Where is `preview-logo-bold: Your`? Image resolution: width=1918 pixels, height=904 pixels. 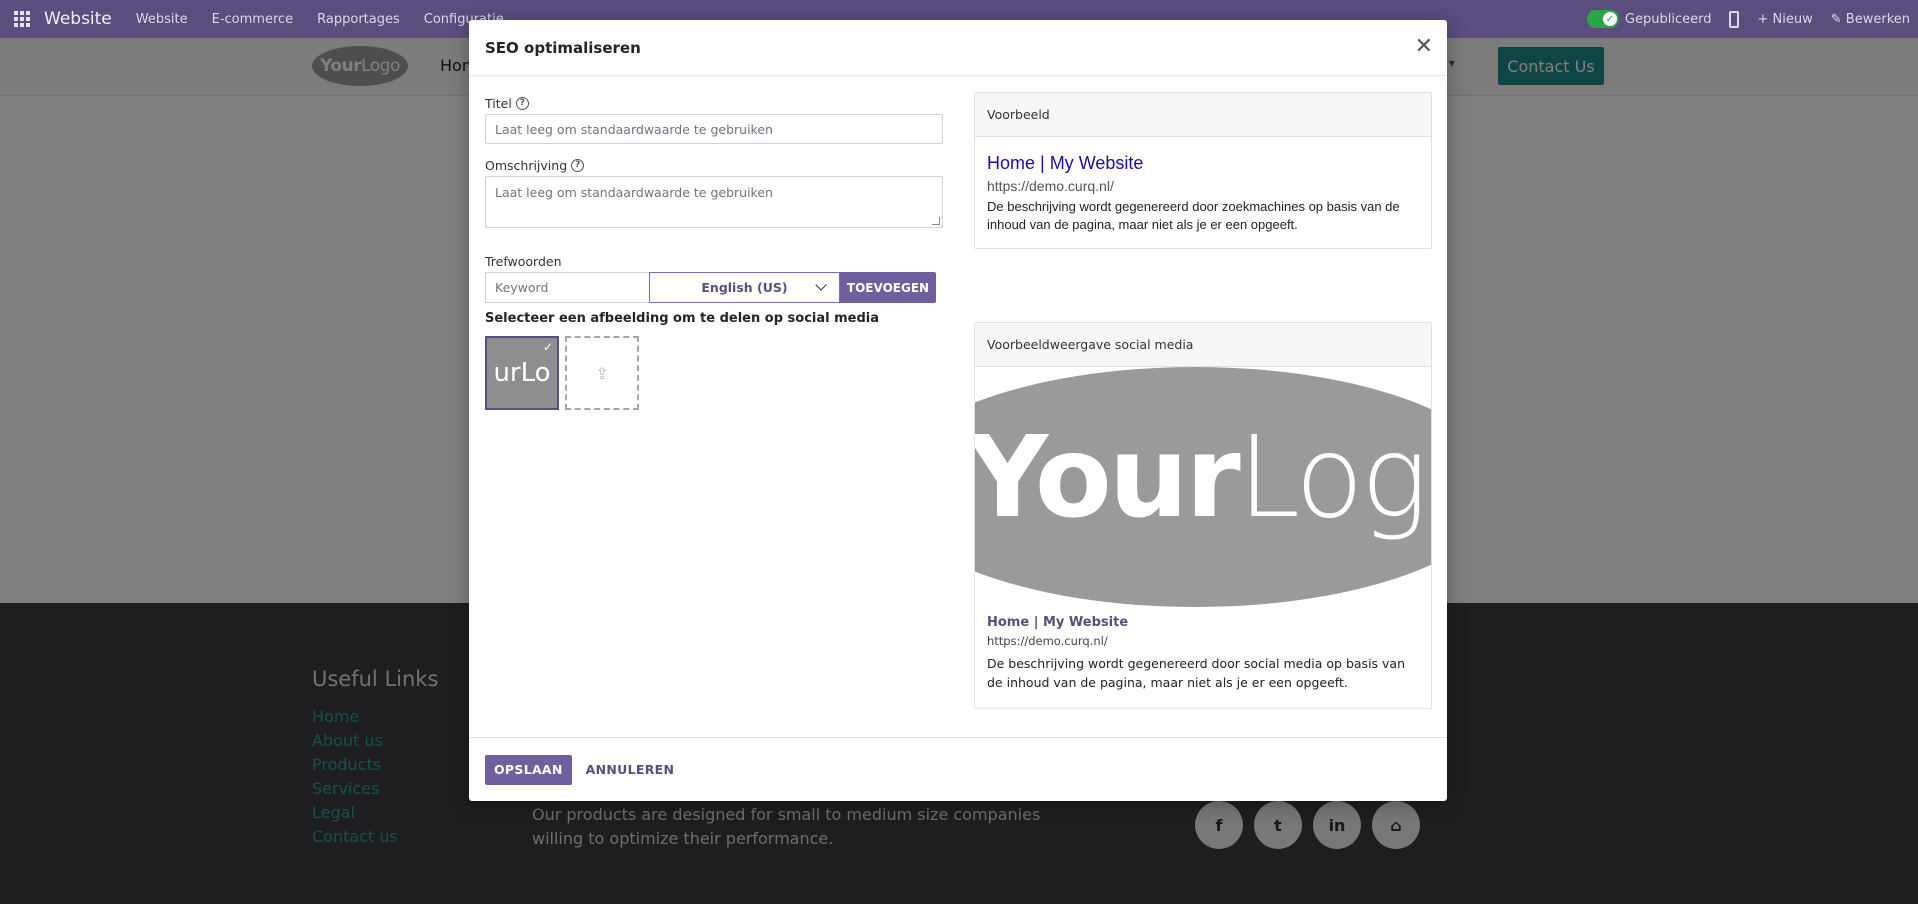 preview-logo-bold: Your is located at coordinates (1108, 478).